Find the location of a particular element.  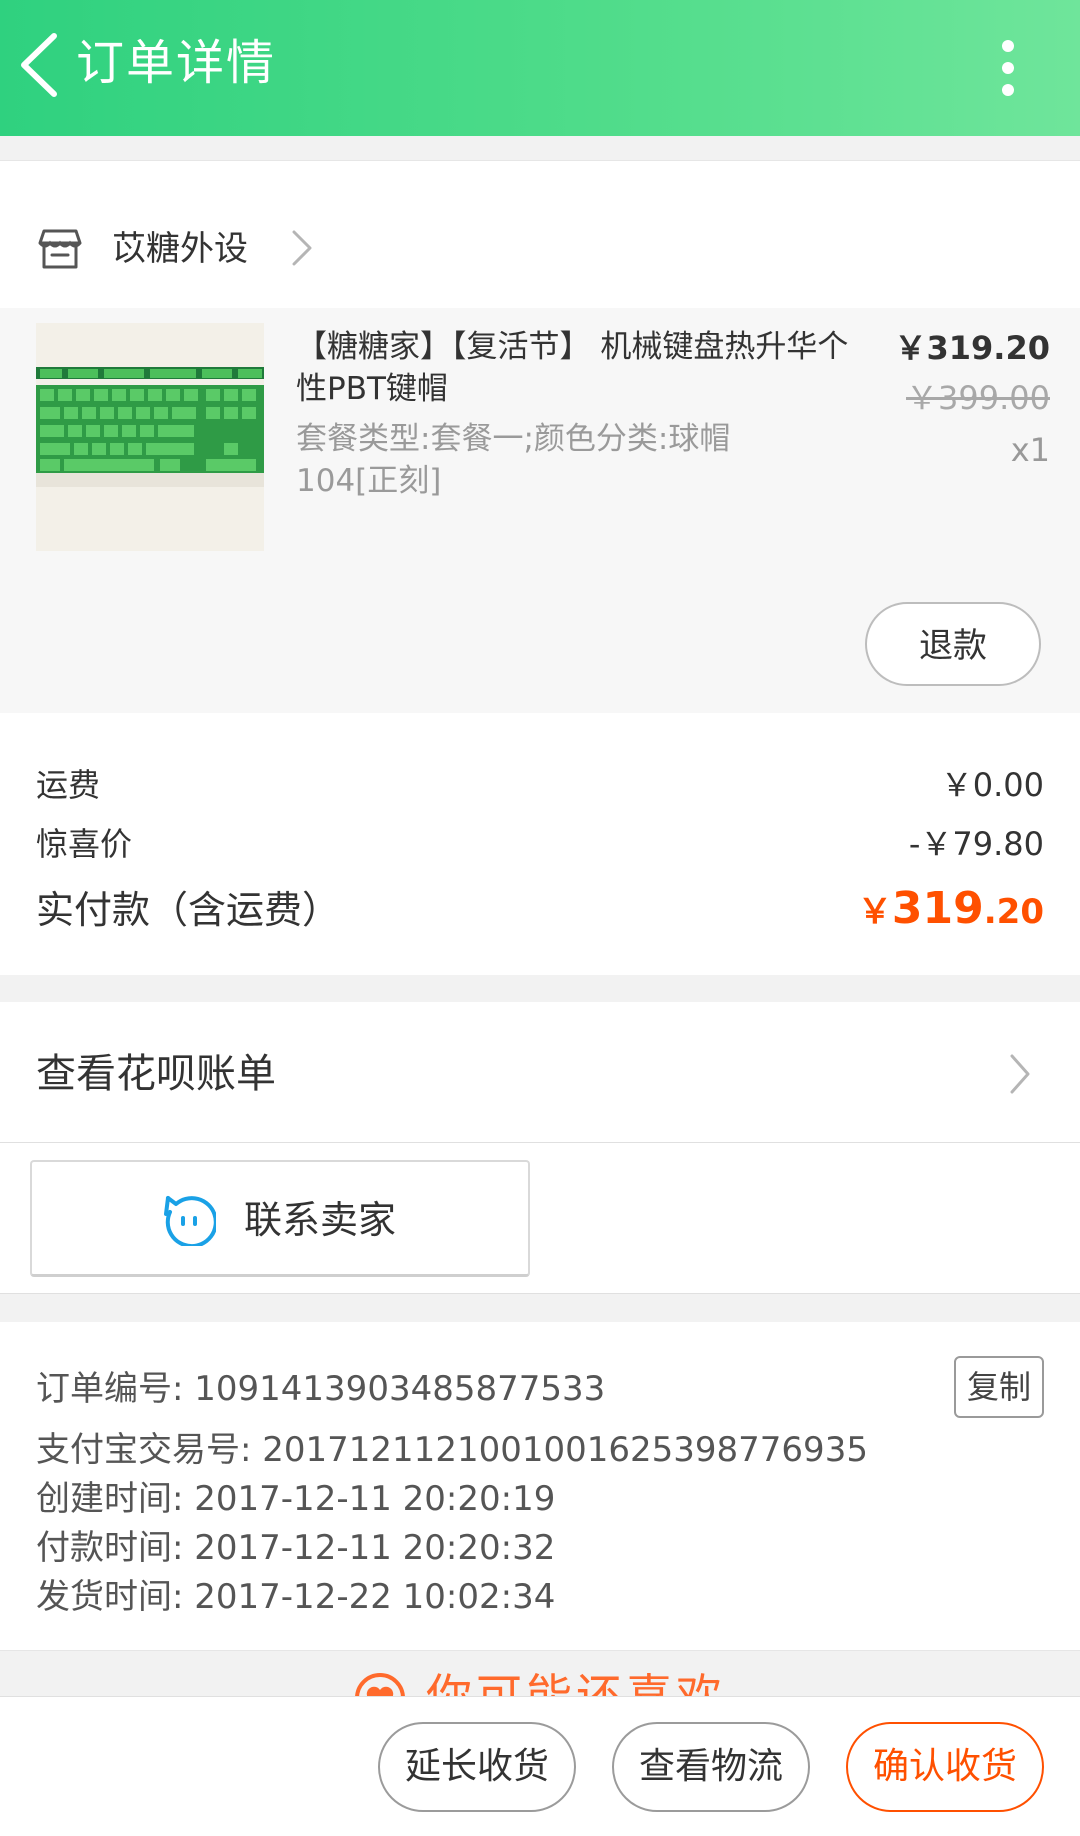

order-number: 订单编号: 1091413903485877533 is located at coordinates (321, 1389).